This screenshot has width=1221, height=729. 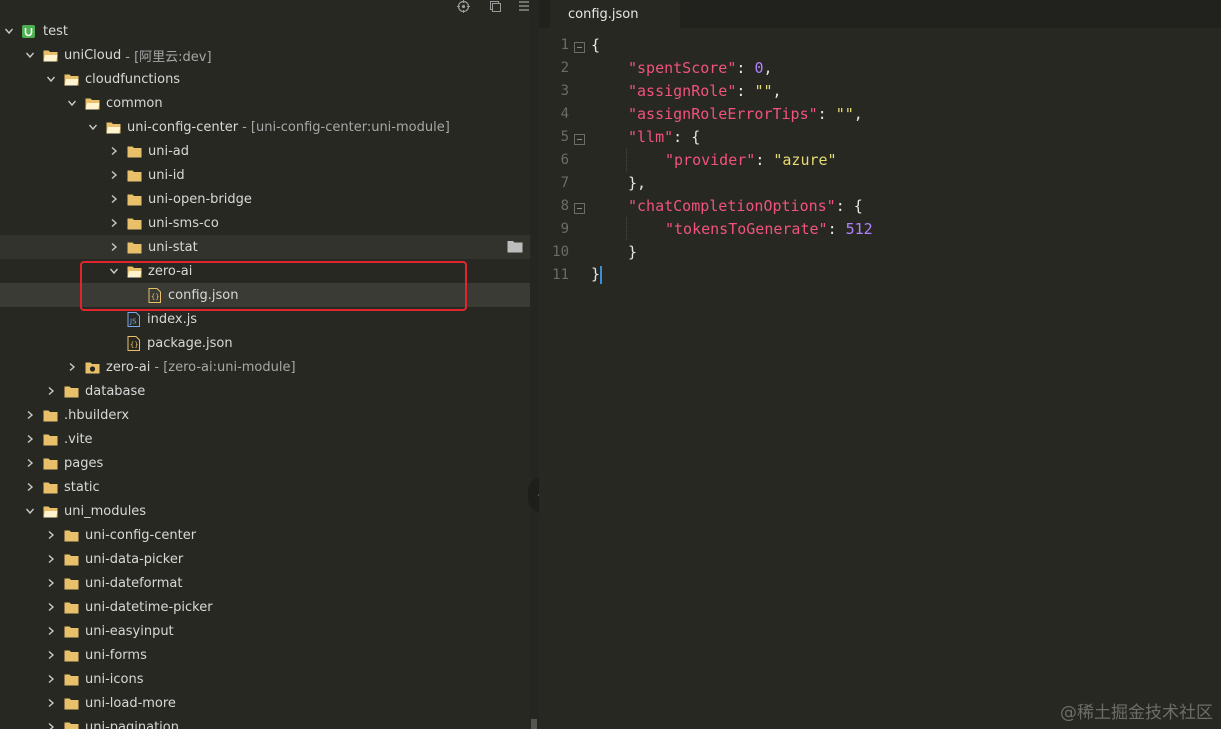 What do you see at coordinates (265, 415) in the screenshot?
I see `tree-item-hbuilderx: .hbuilderx` at bounding box center [265, 415].